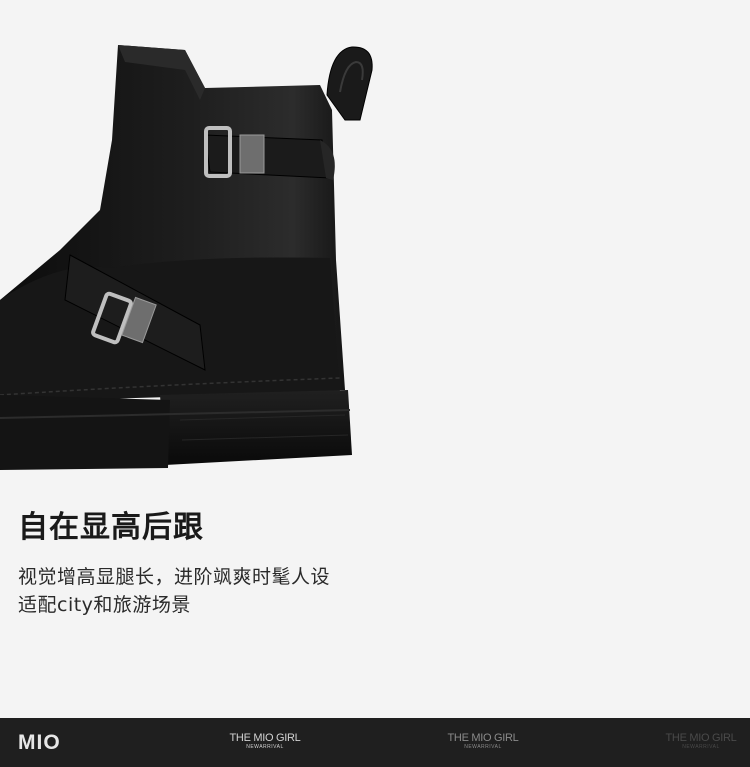  I want to click on footer-tagline-2: THE MIO GIRL NEWARRIVAL, so click(483, 742).